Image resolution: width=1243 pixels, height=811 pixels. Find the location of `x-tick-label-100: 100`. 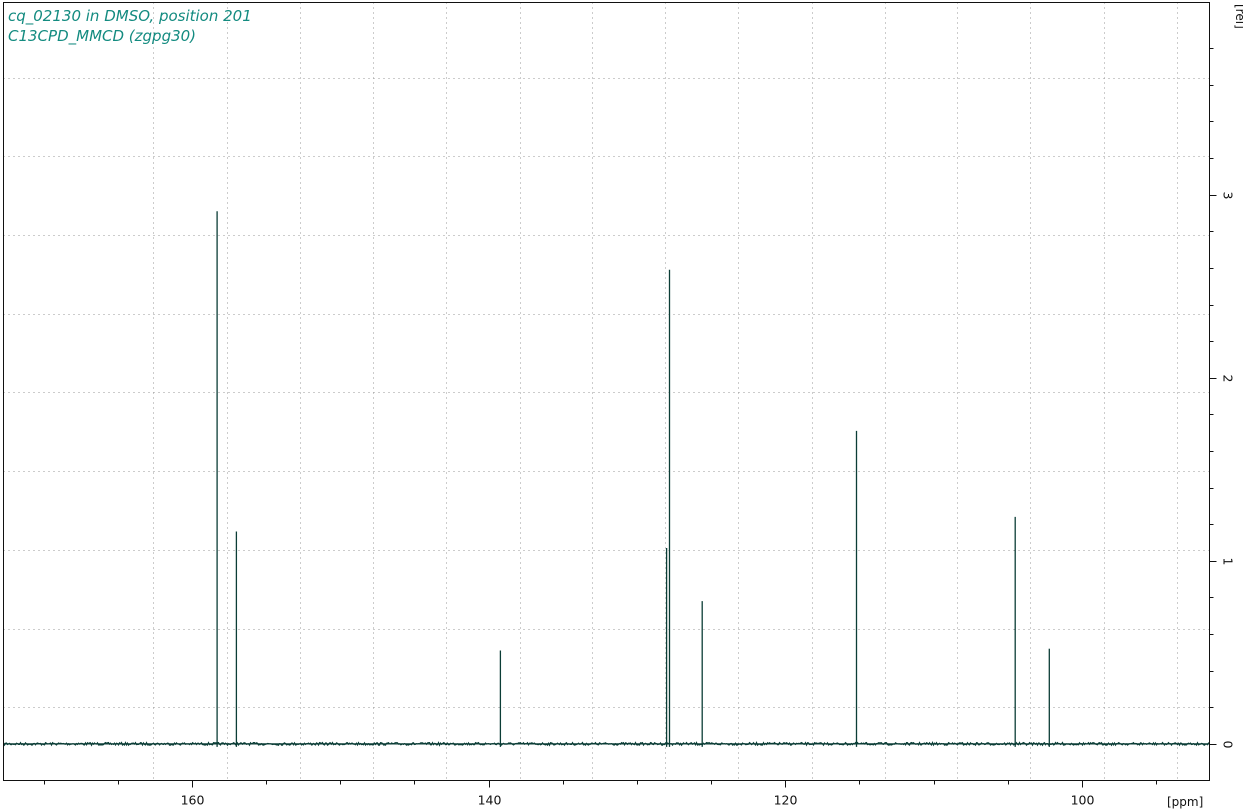

x-tick-label-100: 100 is located at coordinates (1083, 800).